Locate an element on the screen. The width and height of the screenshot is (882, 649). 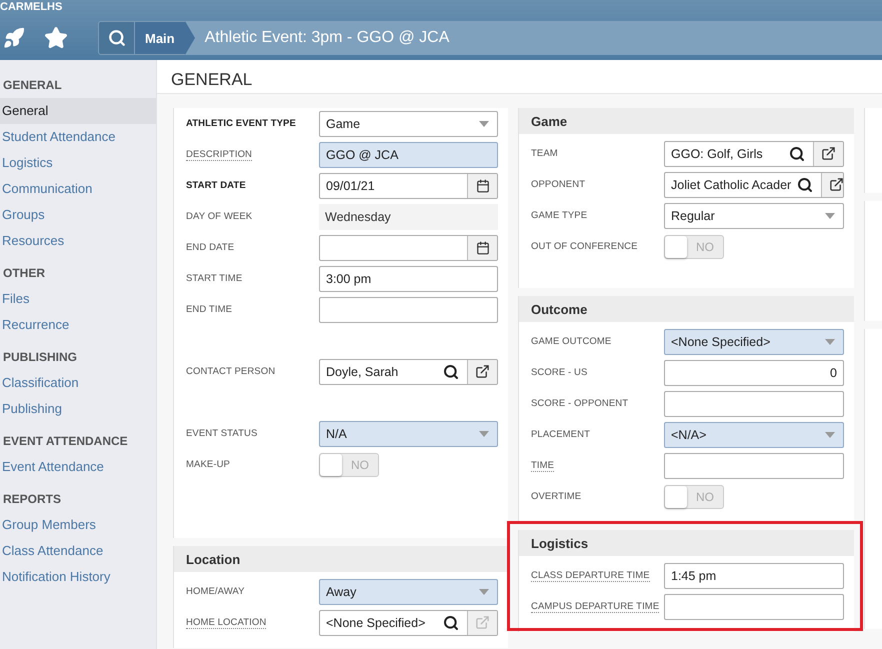
field-label: MAKE-UP is located at coordinates (208, 464).